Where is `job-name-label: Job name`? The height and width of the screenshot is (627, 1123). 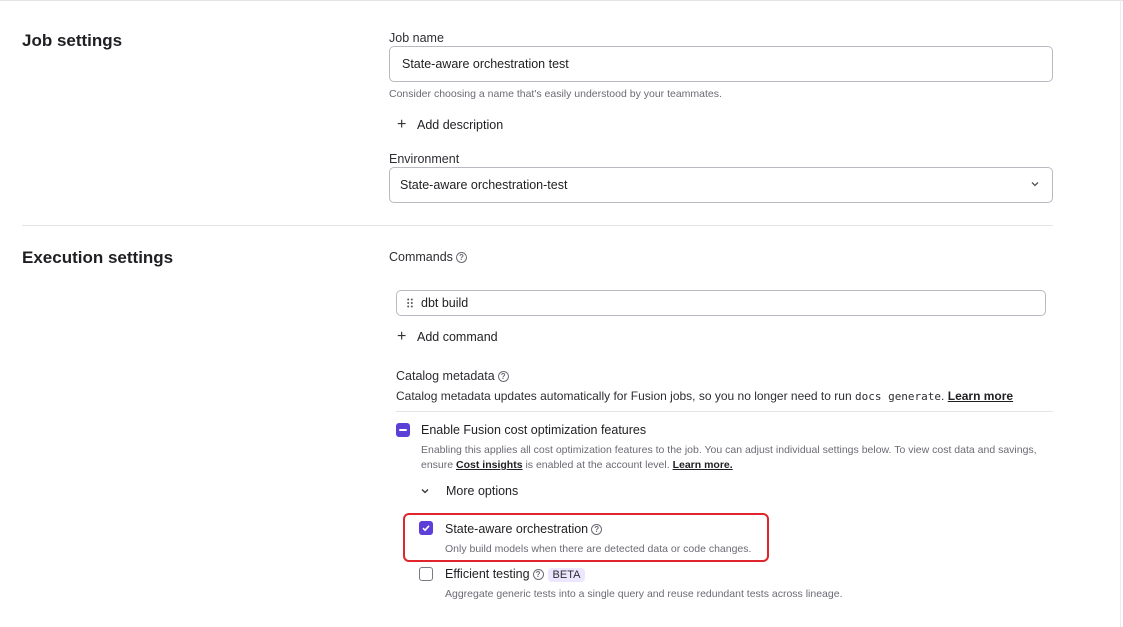 job-name-label: Job name is located at coordinates (416, 38).